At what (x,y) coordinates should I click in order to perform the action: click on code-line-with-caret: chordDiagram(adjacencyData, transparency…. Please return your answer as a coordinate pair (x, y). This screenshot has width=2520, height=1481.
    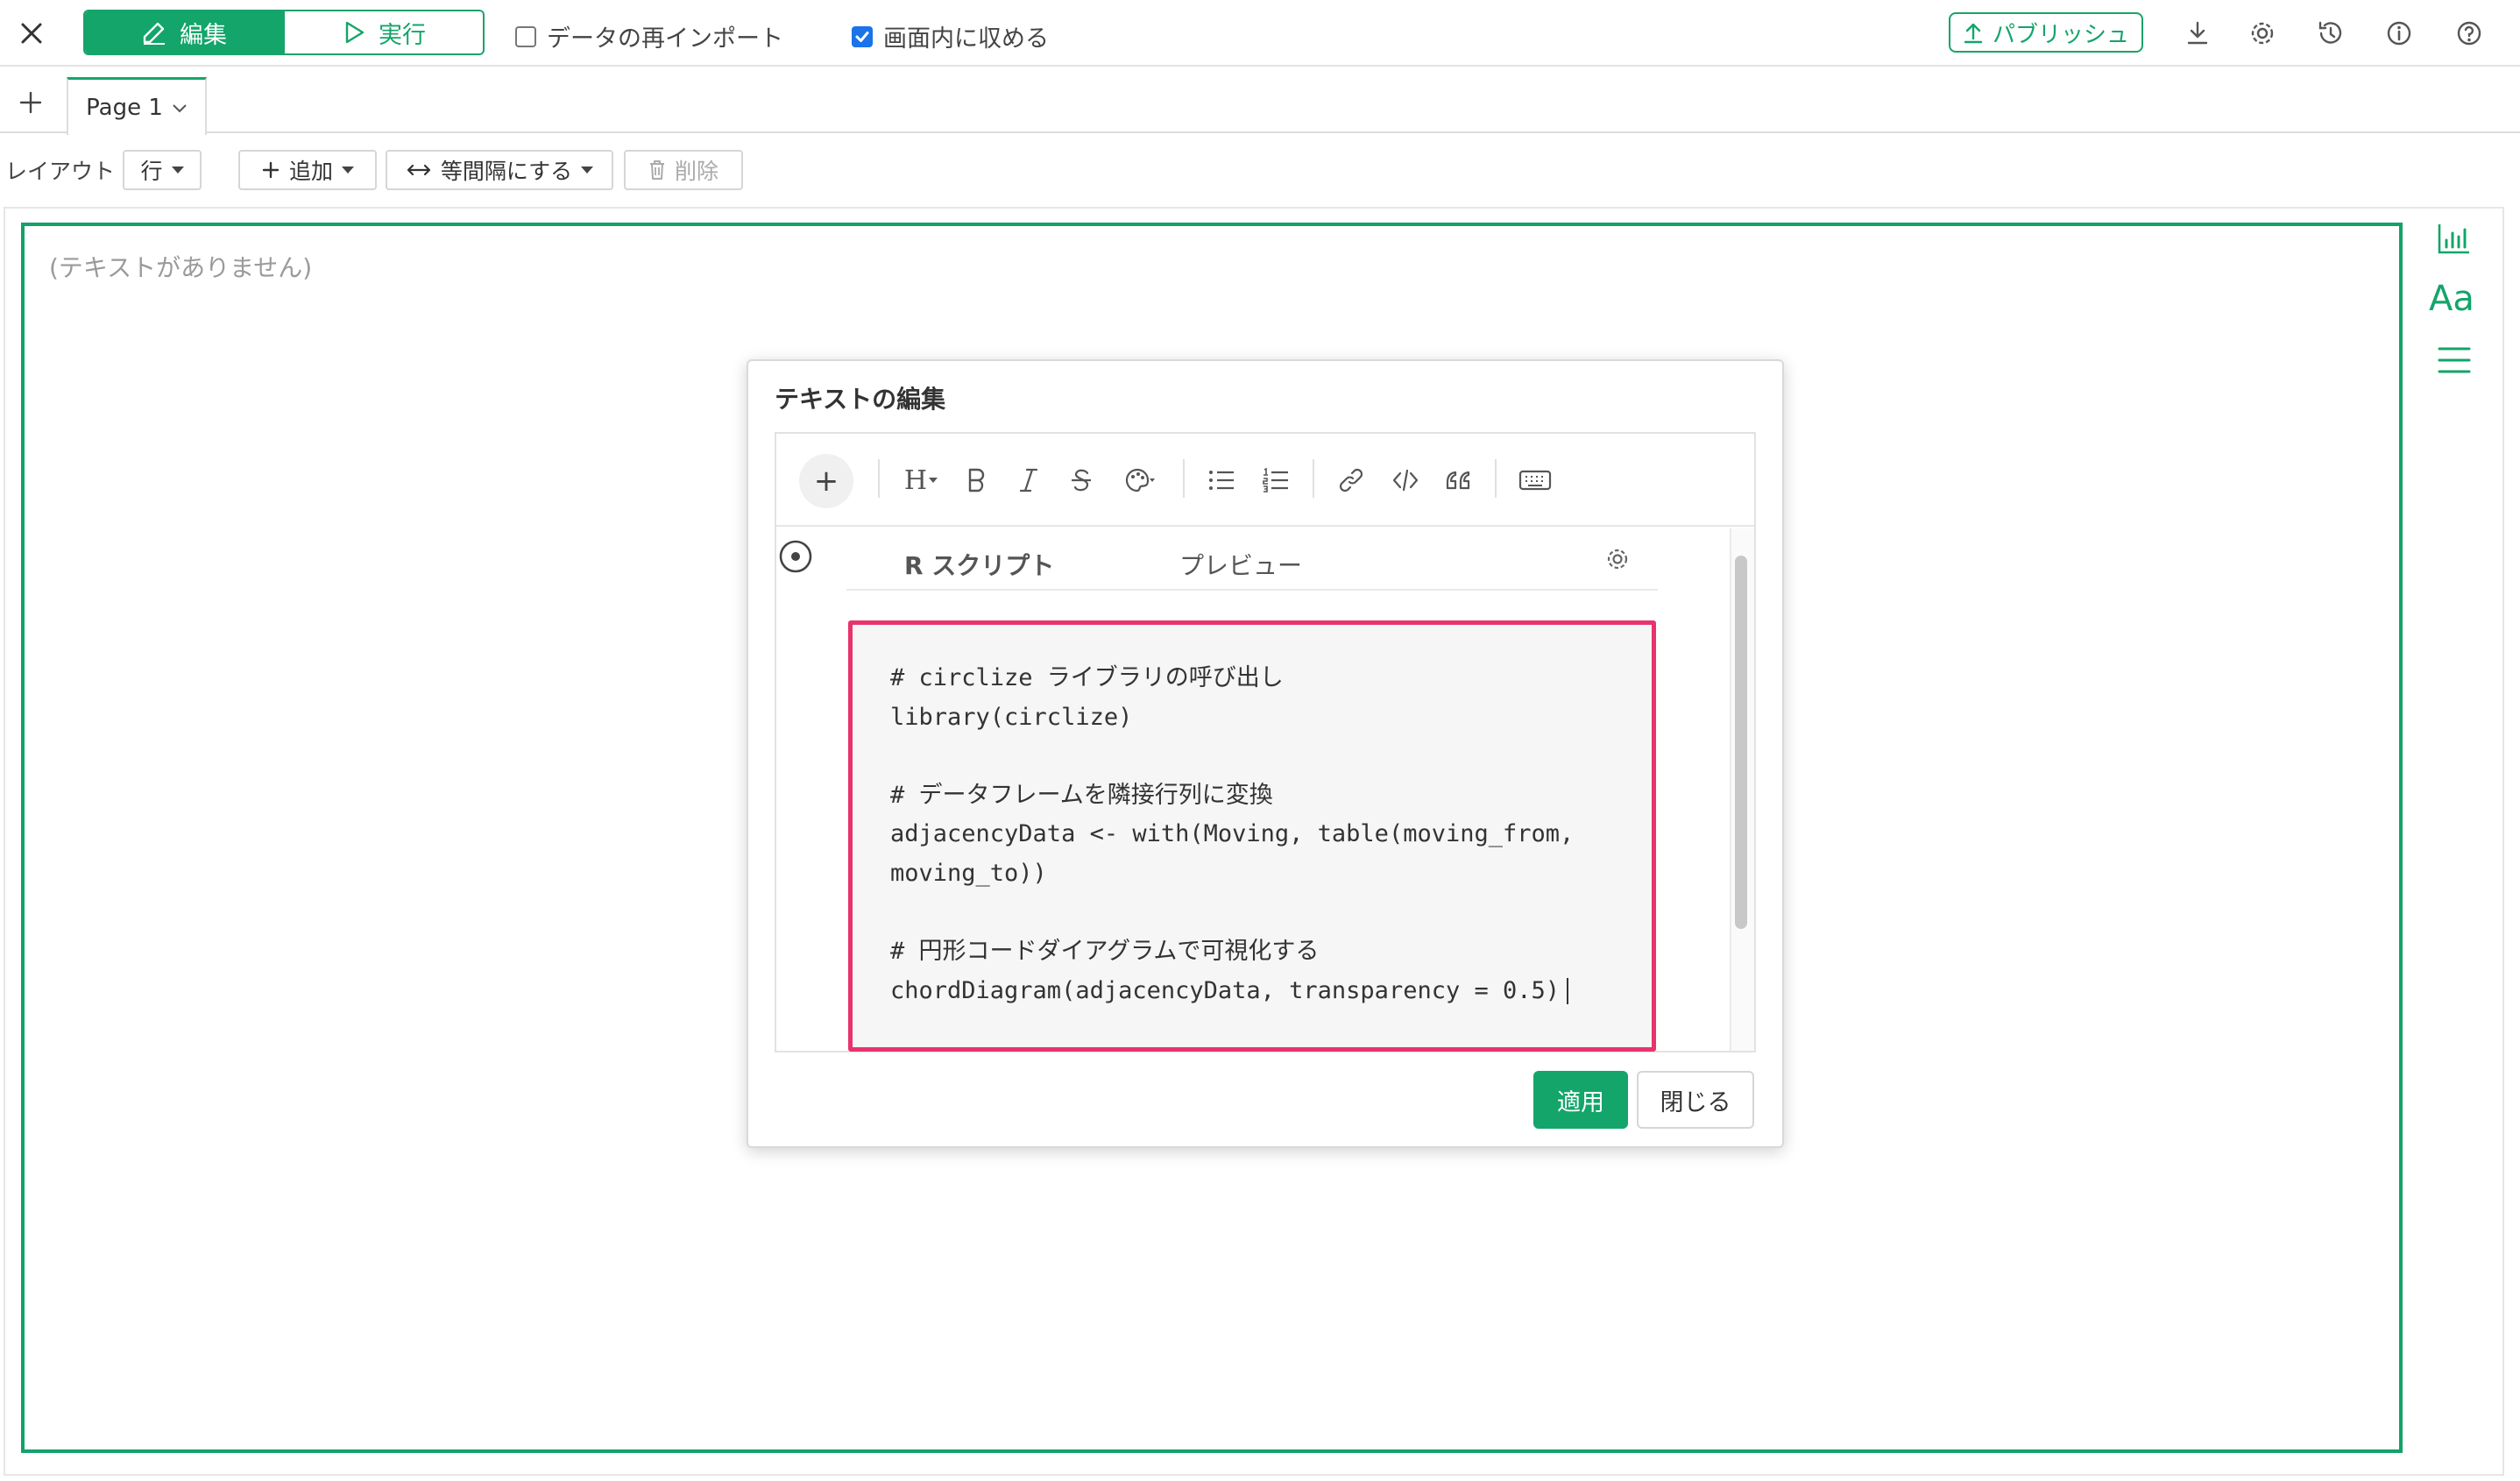
    Looking at the image, I should click on (1271, 991).